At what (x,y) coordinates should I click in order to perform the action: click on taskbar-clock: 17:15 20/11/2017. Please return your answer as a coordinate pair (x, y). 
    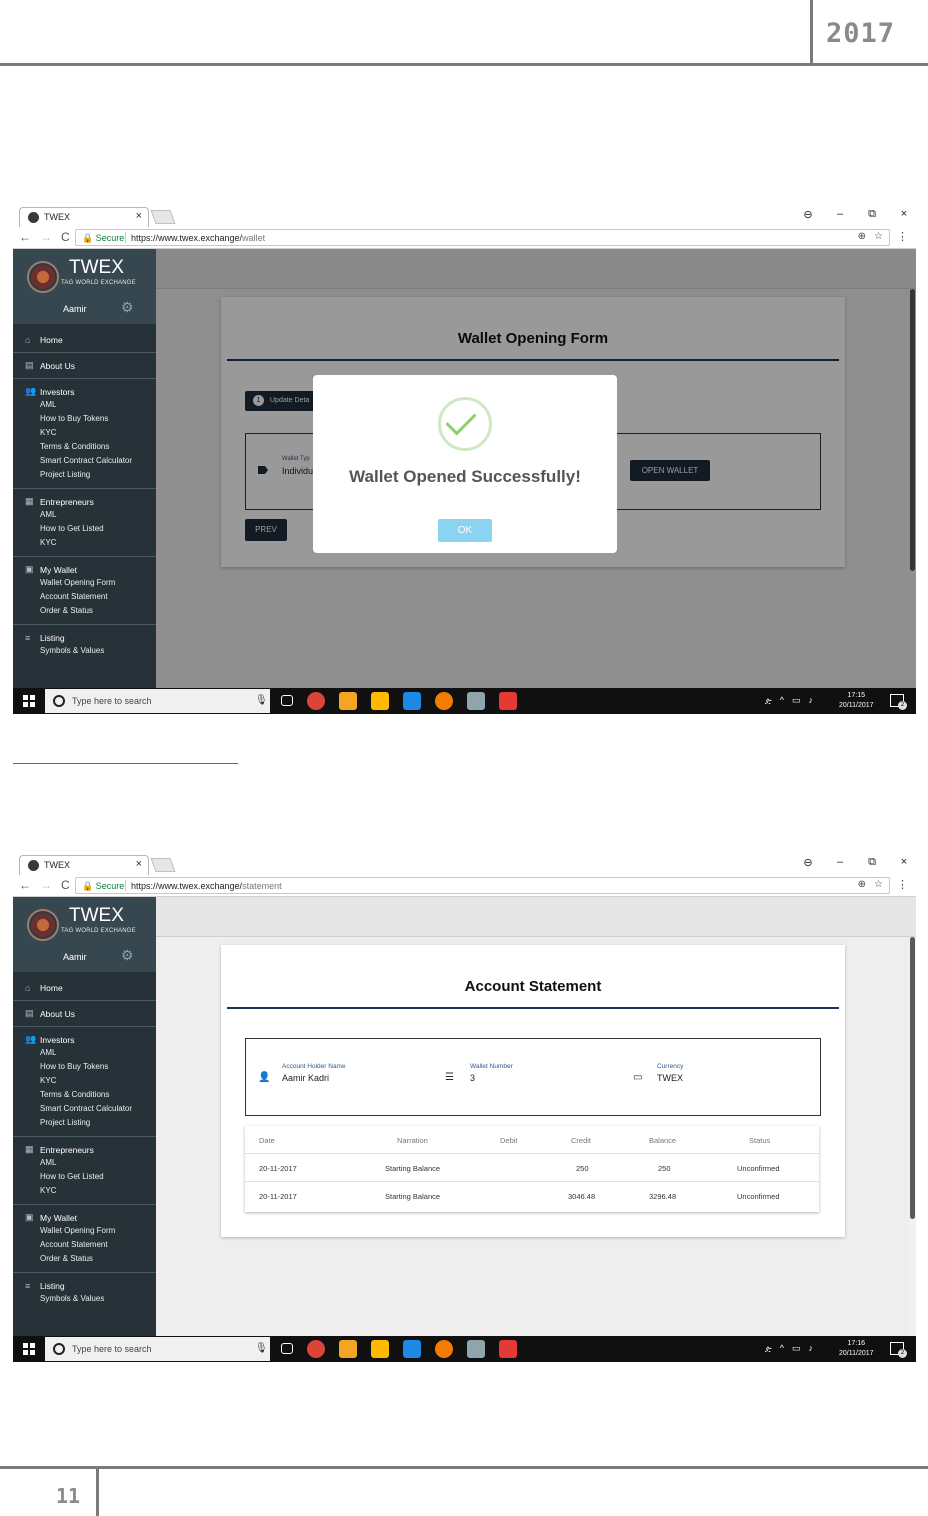
    Looking at the image, I should click on (856, 701).